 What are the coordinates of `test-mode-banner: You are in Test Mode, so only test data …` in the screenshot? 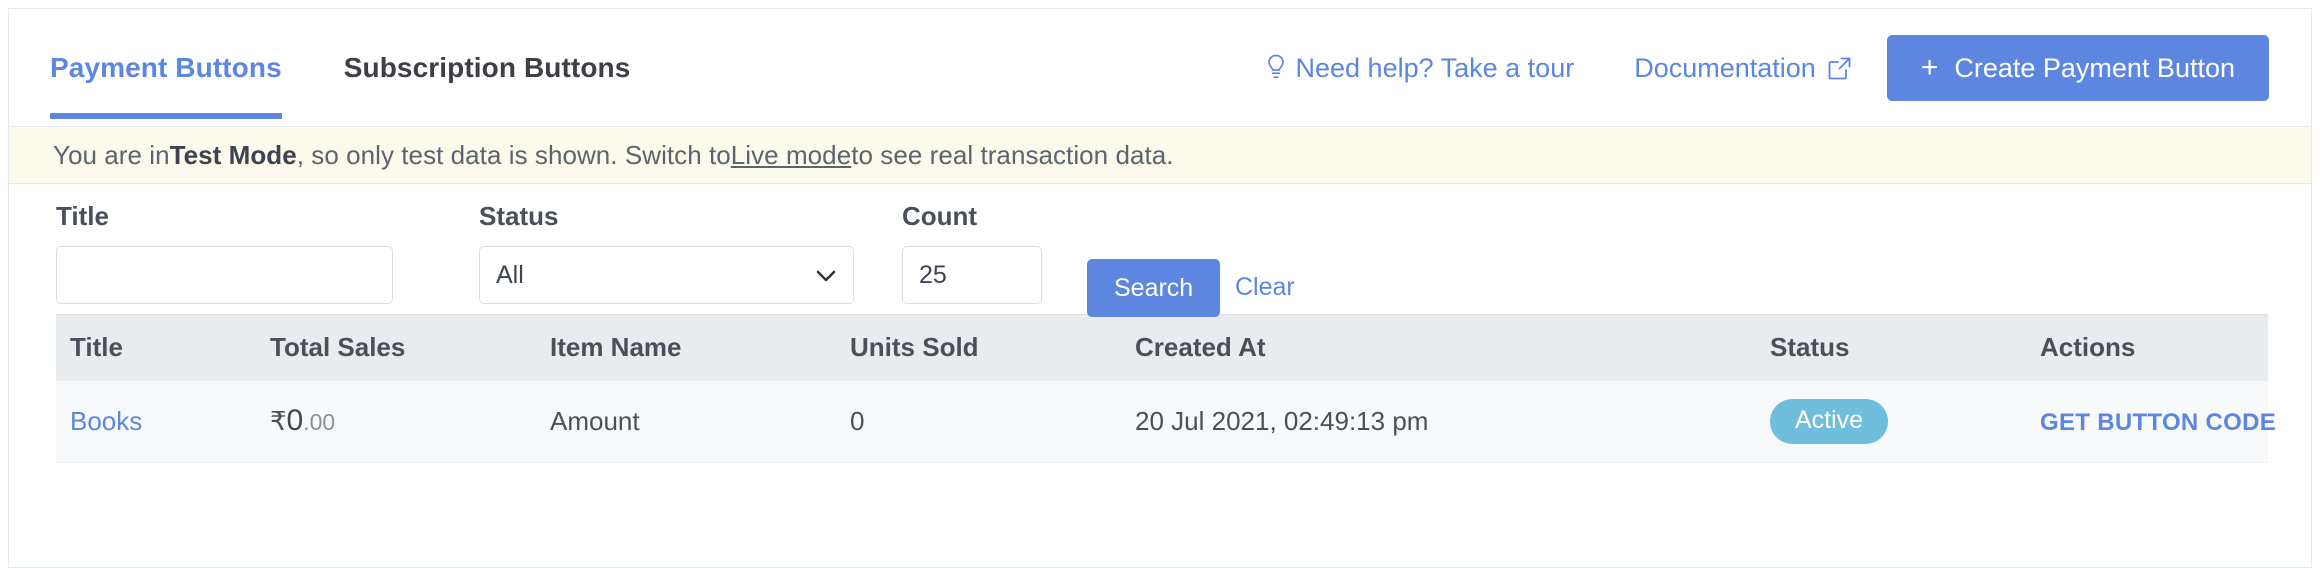 It's located at (1160, 155).